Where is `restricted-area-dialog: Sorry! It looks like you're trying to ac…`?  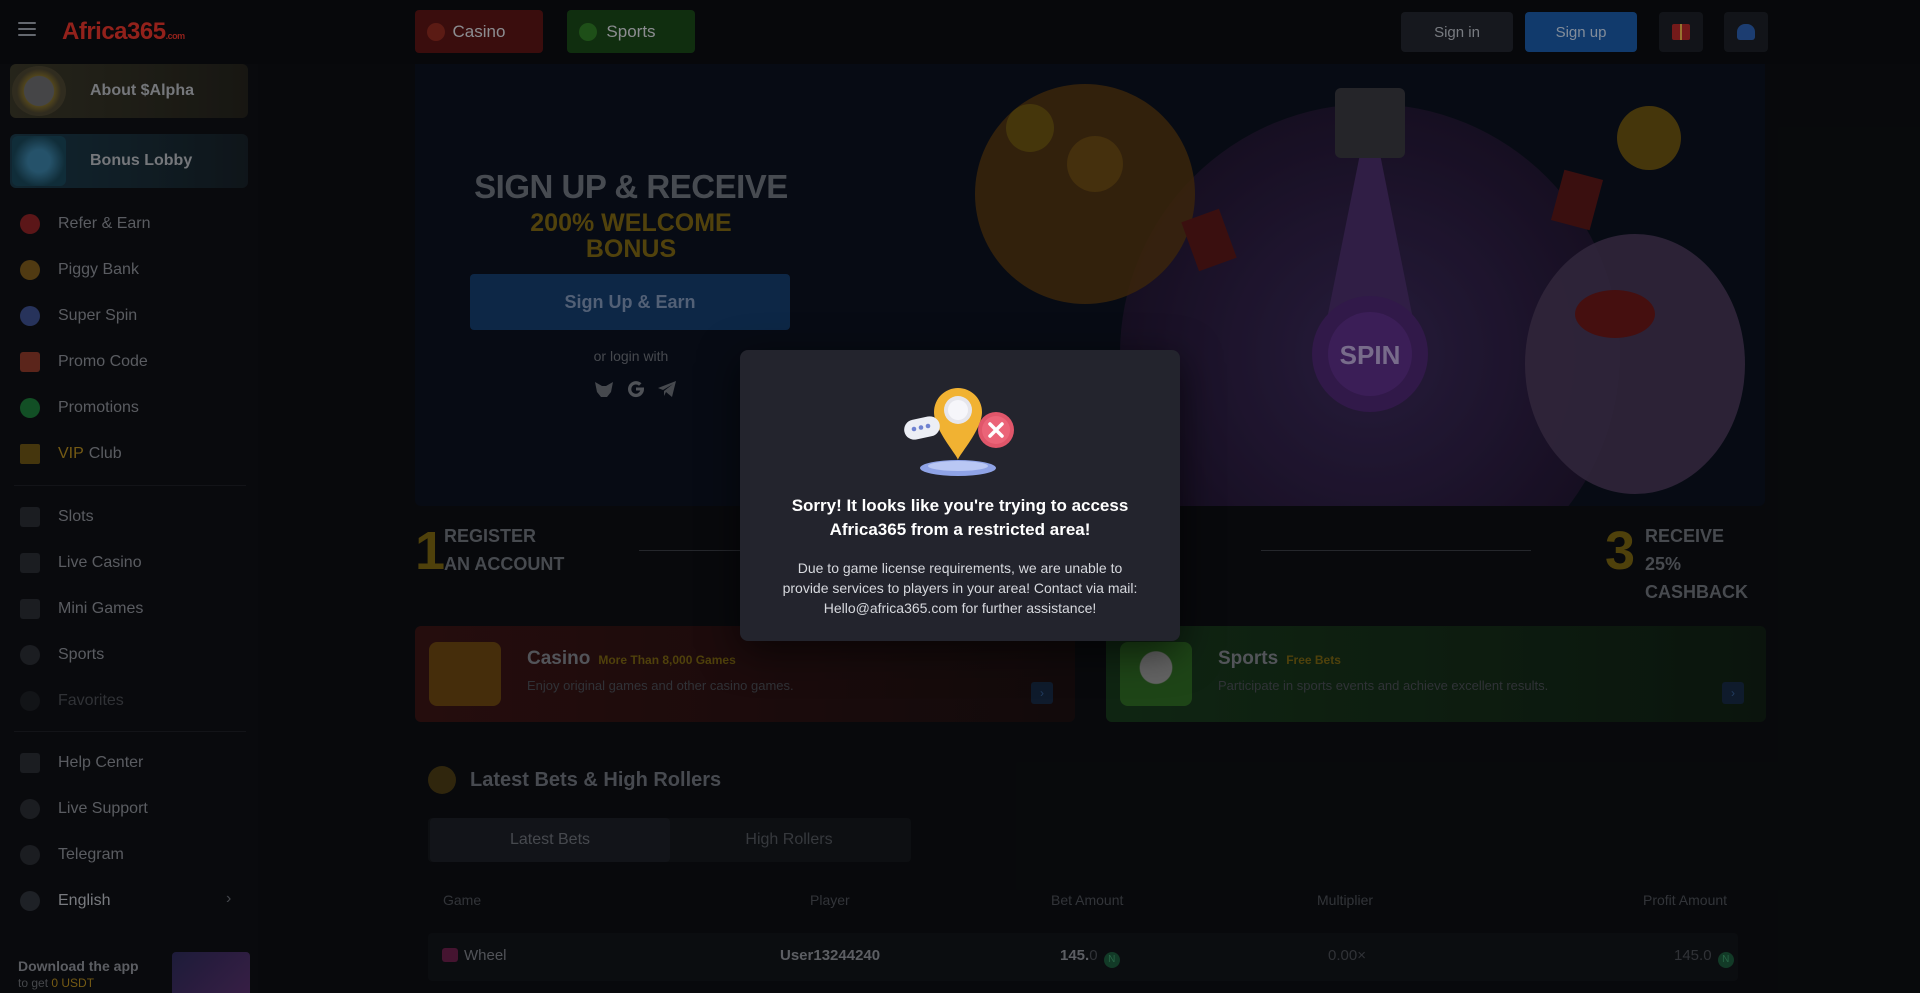
restricted-area-dialog: Sorry! It looks like you're trying to ac… is located at coordinates (960, 495).